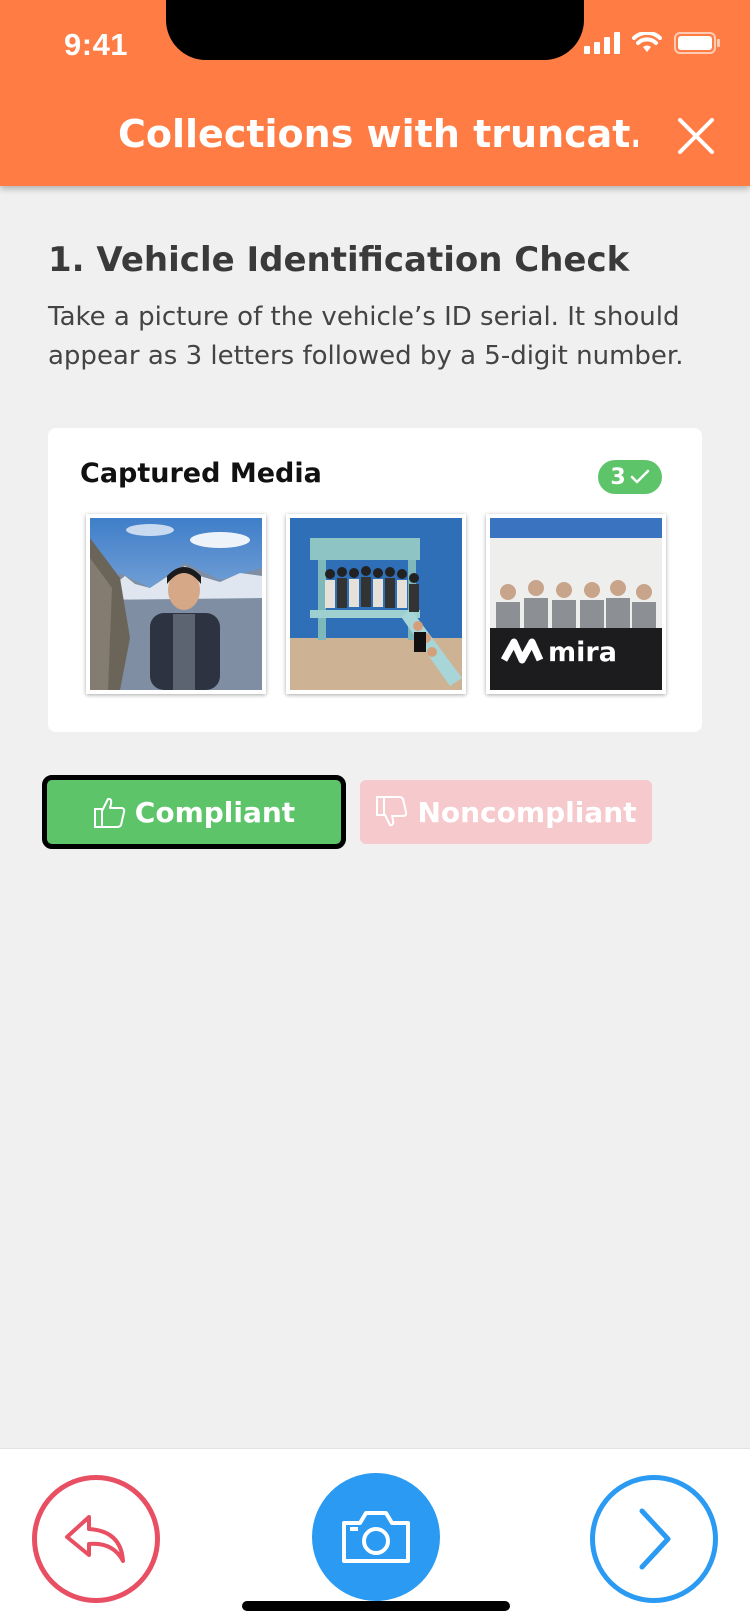  Describe the element at coordinates (376, 1606) in the screenshot. I see `home-indicator` at that location.